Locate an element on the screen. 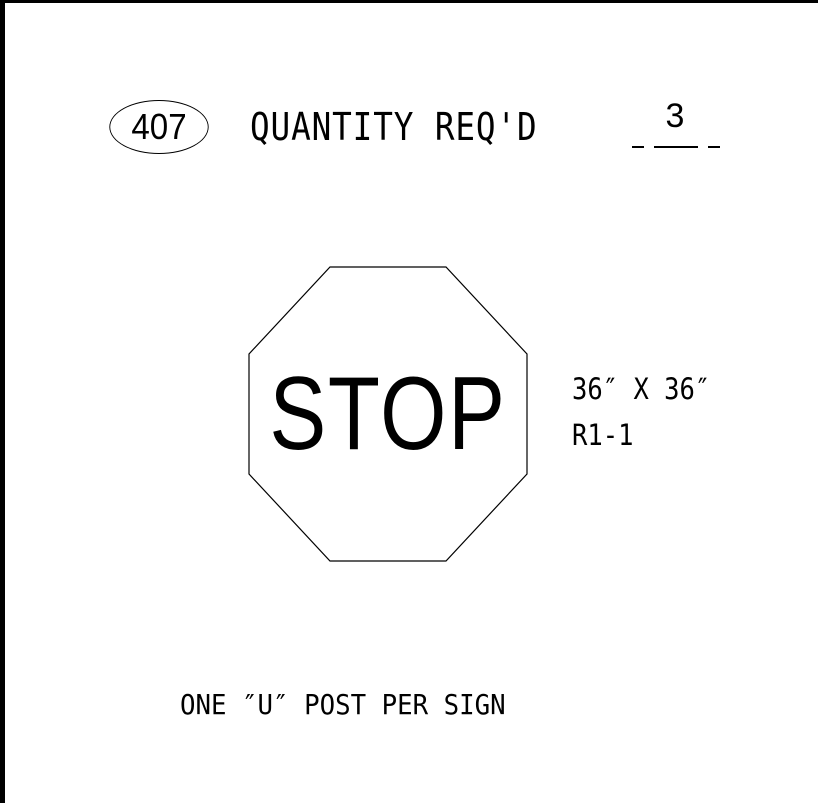 This screenshot has height=803, width=818. drawing-frame-top-border is located at coordinates (409, 1).